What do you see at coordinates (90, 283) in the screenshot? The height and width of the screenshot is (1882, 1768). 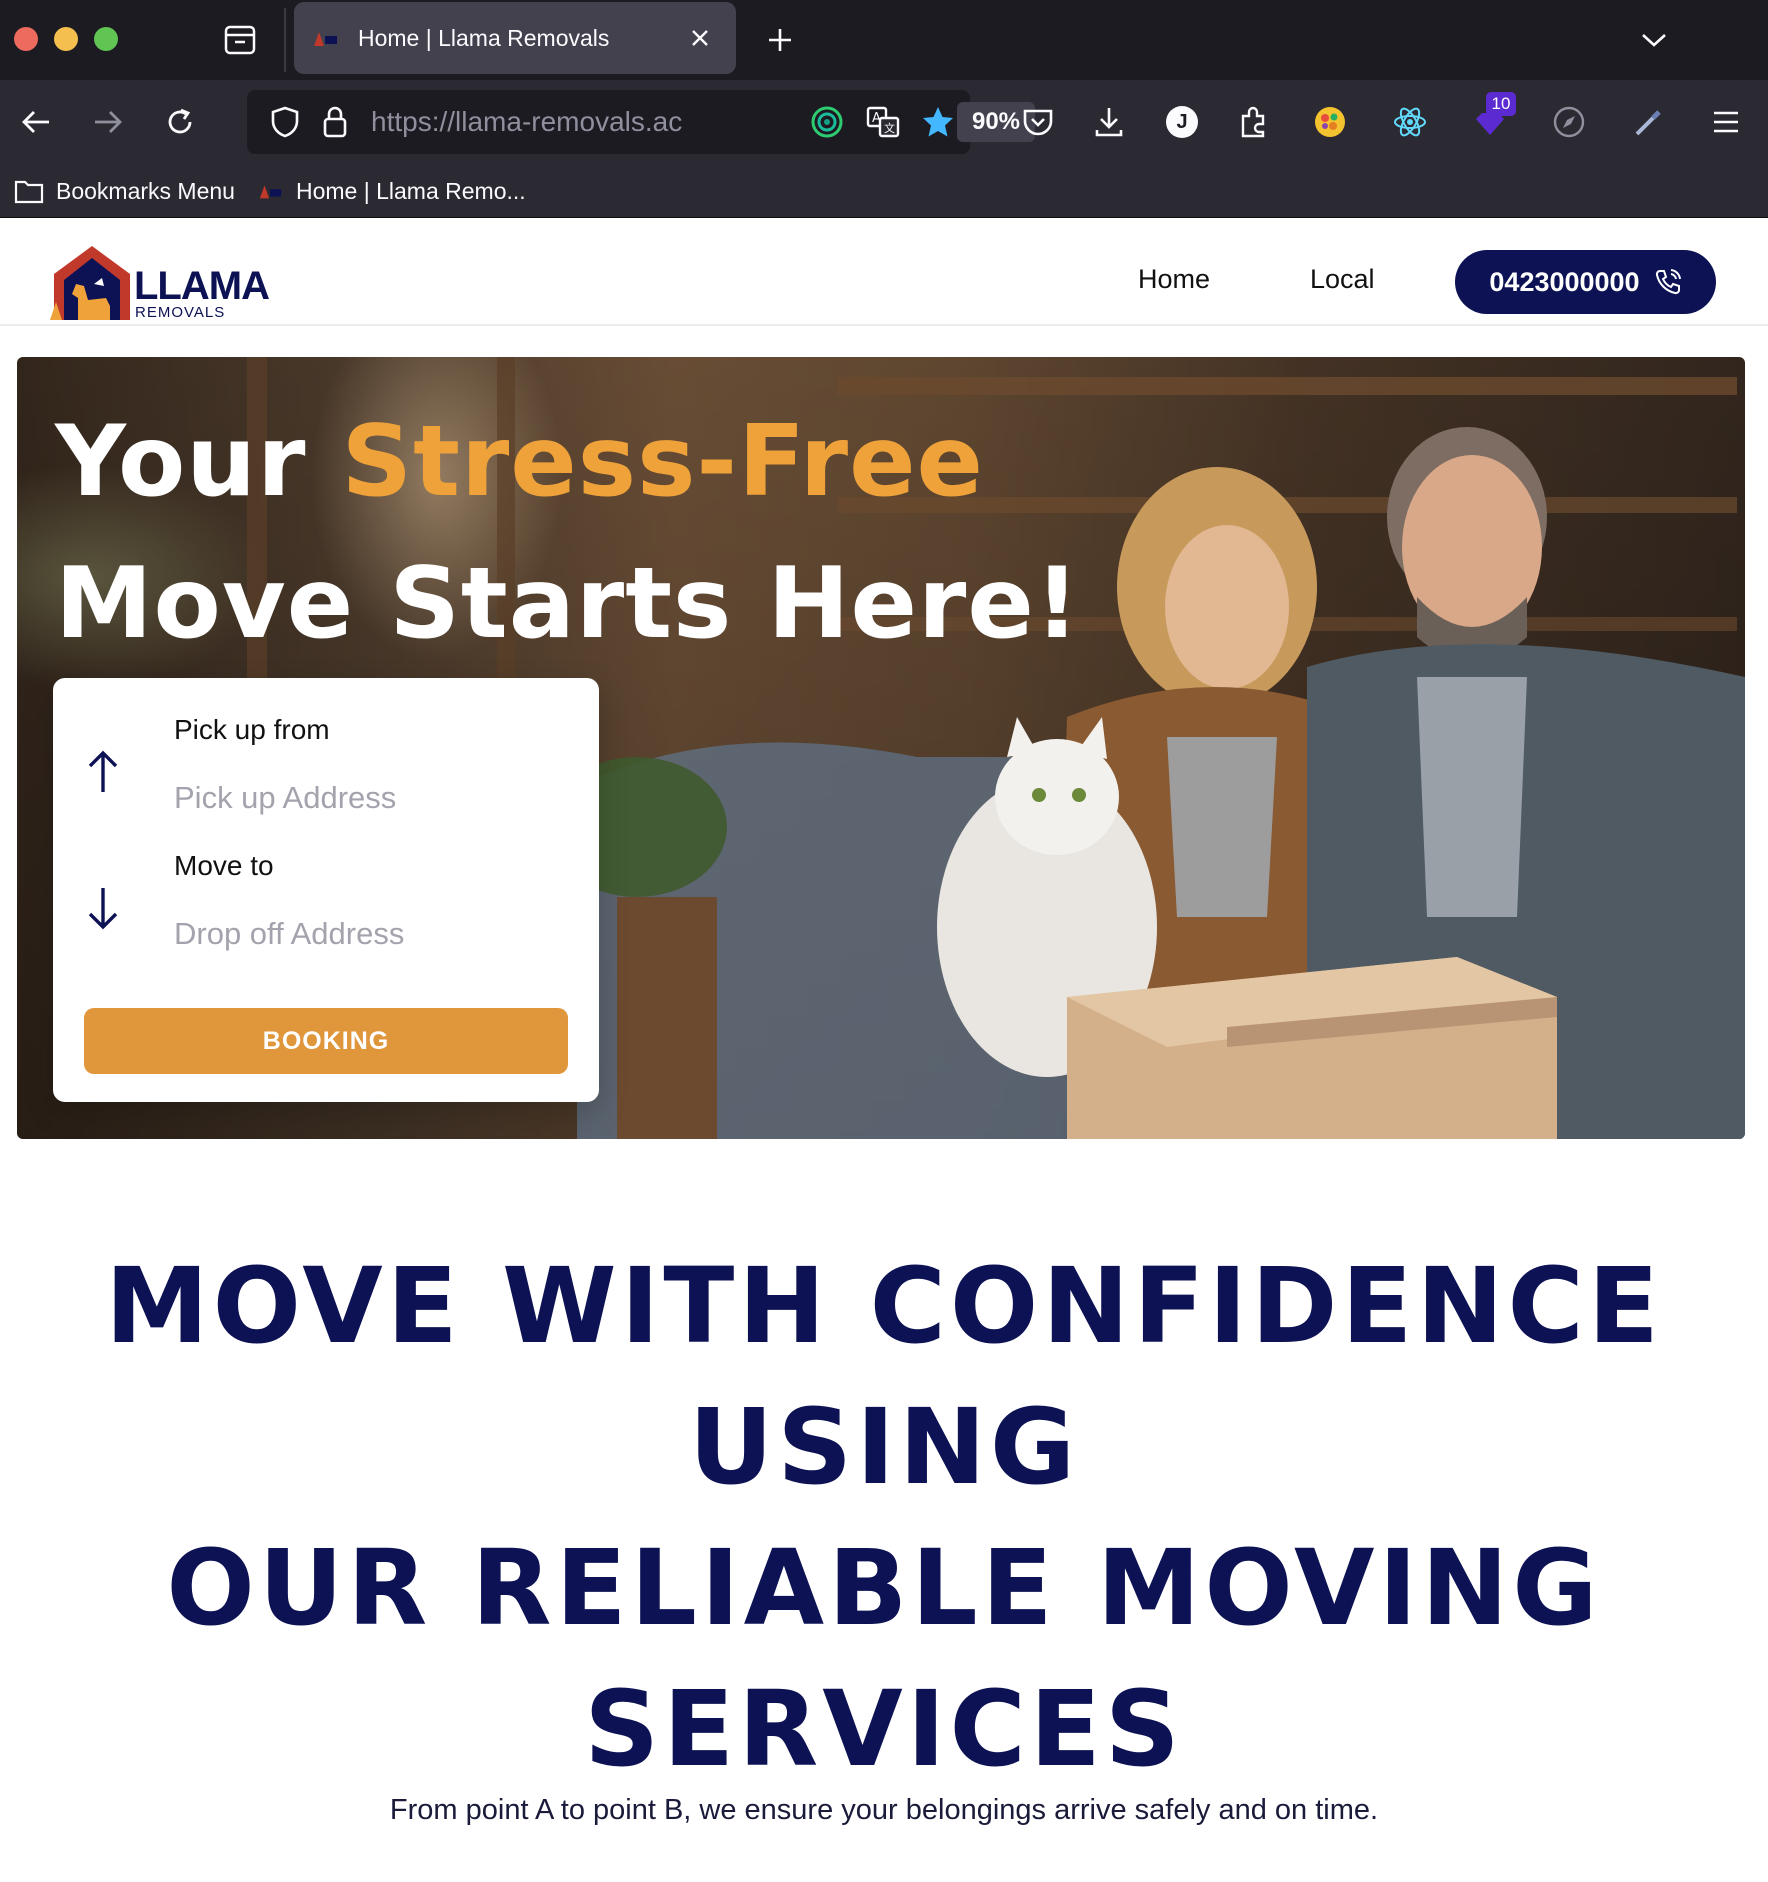 I see `llama-house-logo-icon` at bounding box center [90, 283].